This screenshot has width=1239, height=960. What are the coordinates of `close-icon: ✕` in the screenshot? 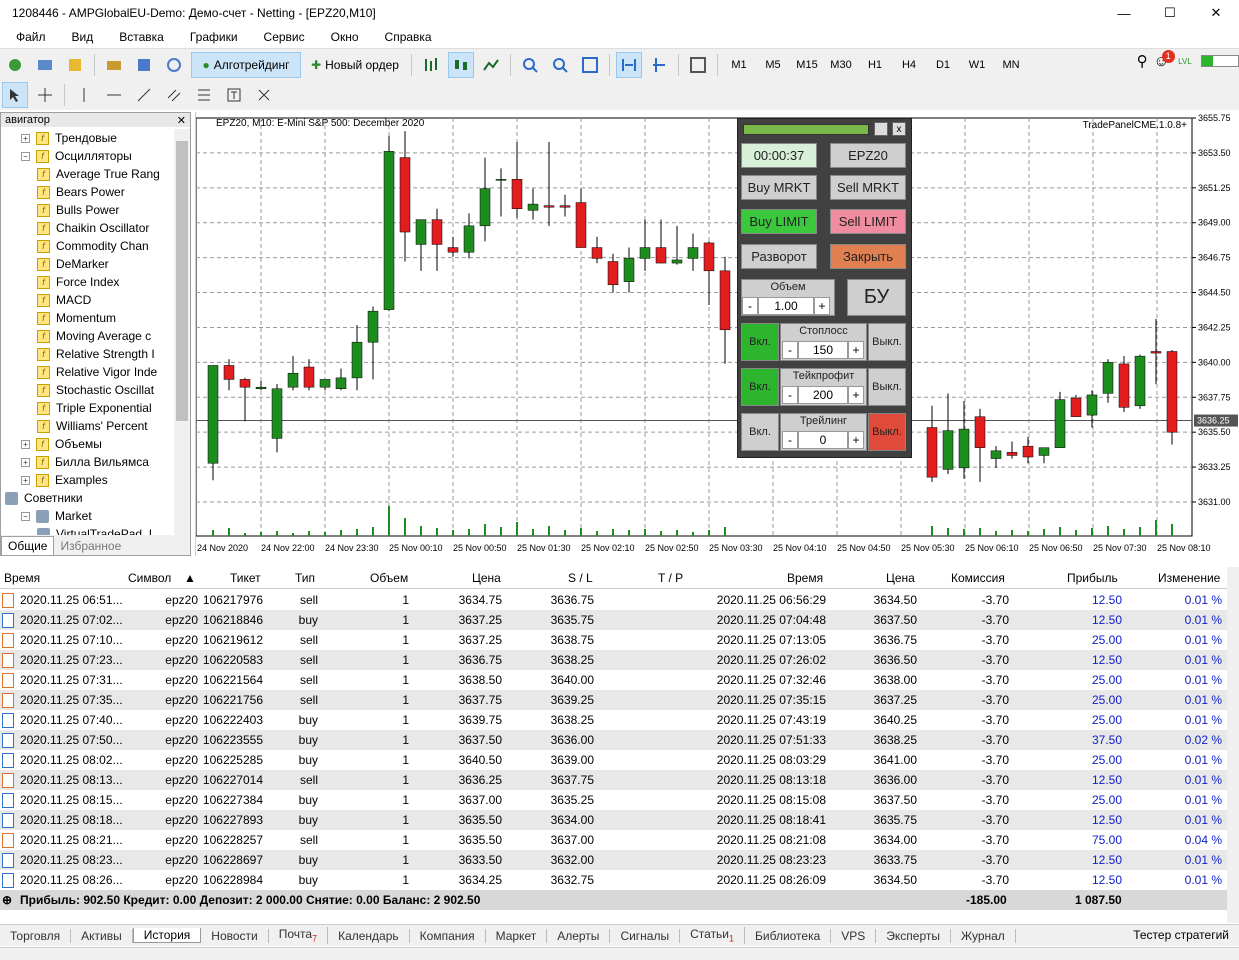 It's located at (1216, 13).